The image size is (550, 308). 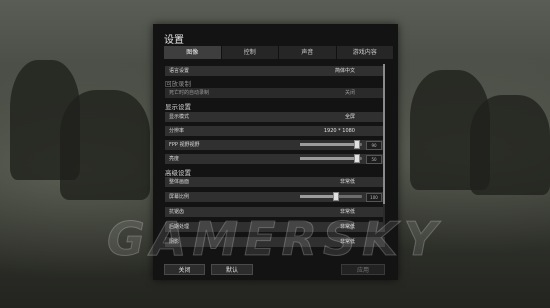 I want to click on shadows-label: 阴影, so click(x=174, y=242).